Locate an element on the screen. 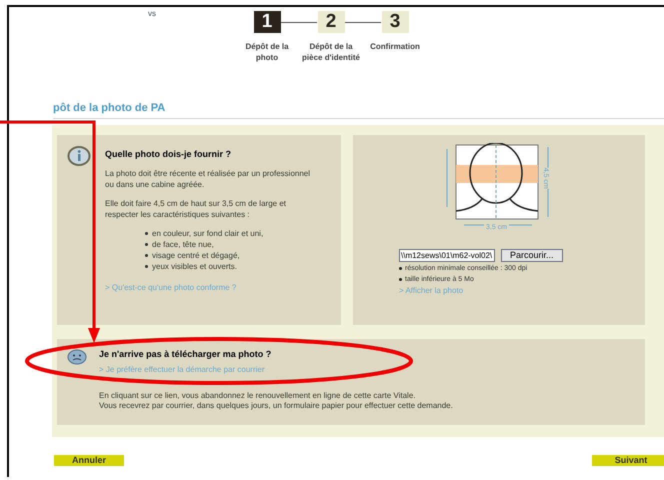 The width and height of the screenshot is (664, 480). info-icon is located at coordinates (79, 155).